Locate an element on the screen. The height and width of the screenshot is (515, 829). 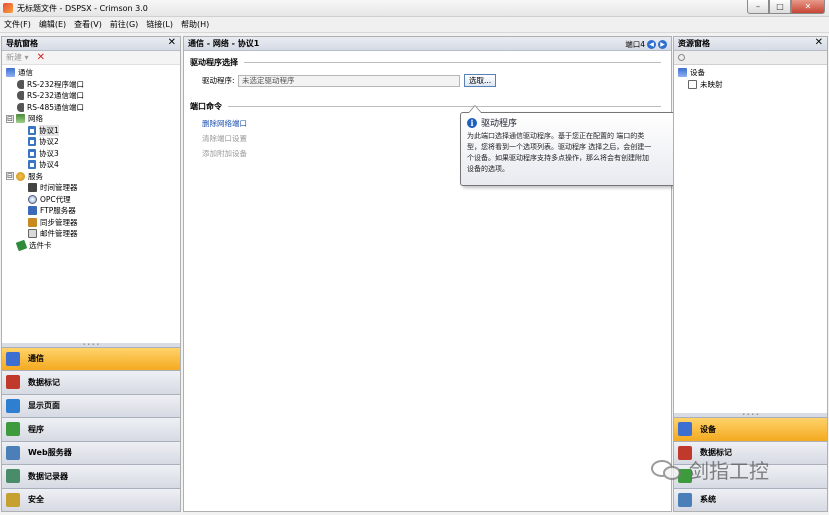
nav-button-system: 系统 is located at coordinates (750, 499).